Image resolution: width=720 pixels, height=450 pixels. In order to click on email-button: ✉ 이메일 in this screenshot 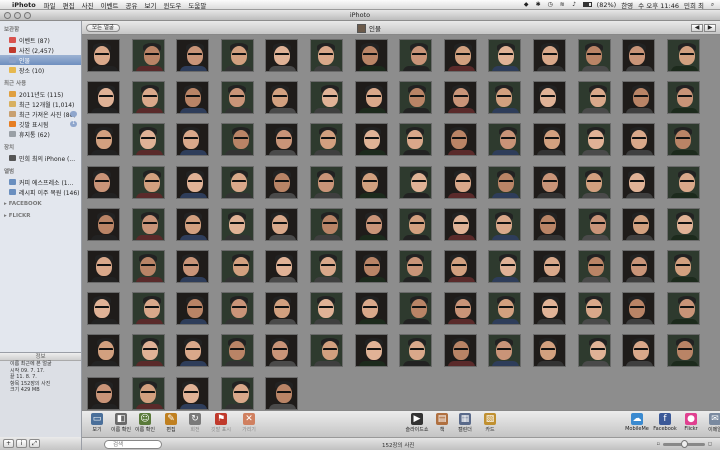, I will do `click(711, 423)`.